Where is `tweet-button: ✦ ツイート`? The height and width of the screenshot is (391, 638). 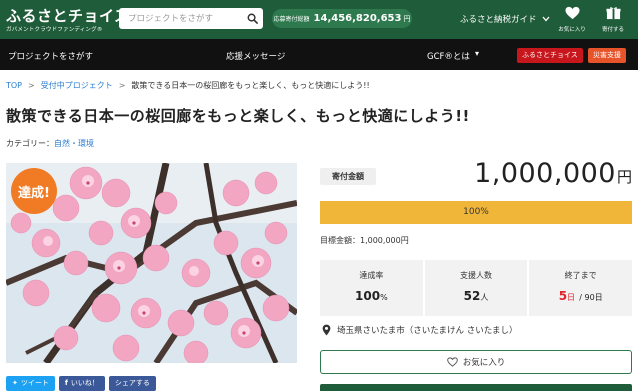
tweet-button: ✦ ツイート is located at coordinates (30, 383).